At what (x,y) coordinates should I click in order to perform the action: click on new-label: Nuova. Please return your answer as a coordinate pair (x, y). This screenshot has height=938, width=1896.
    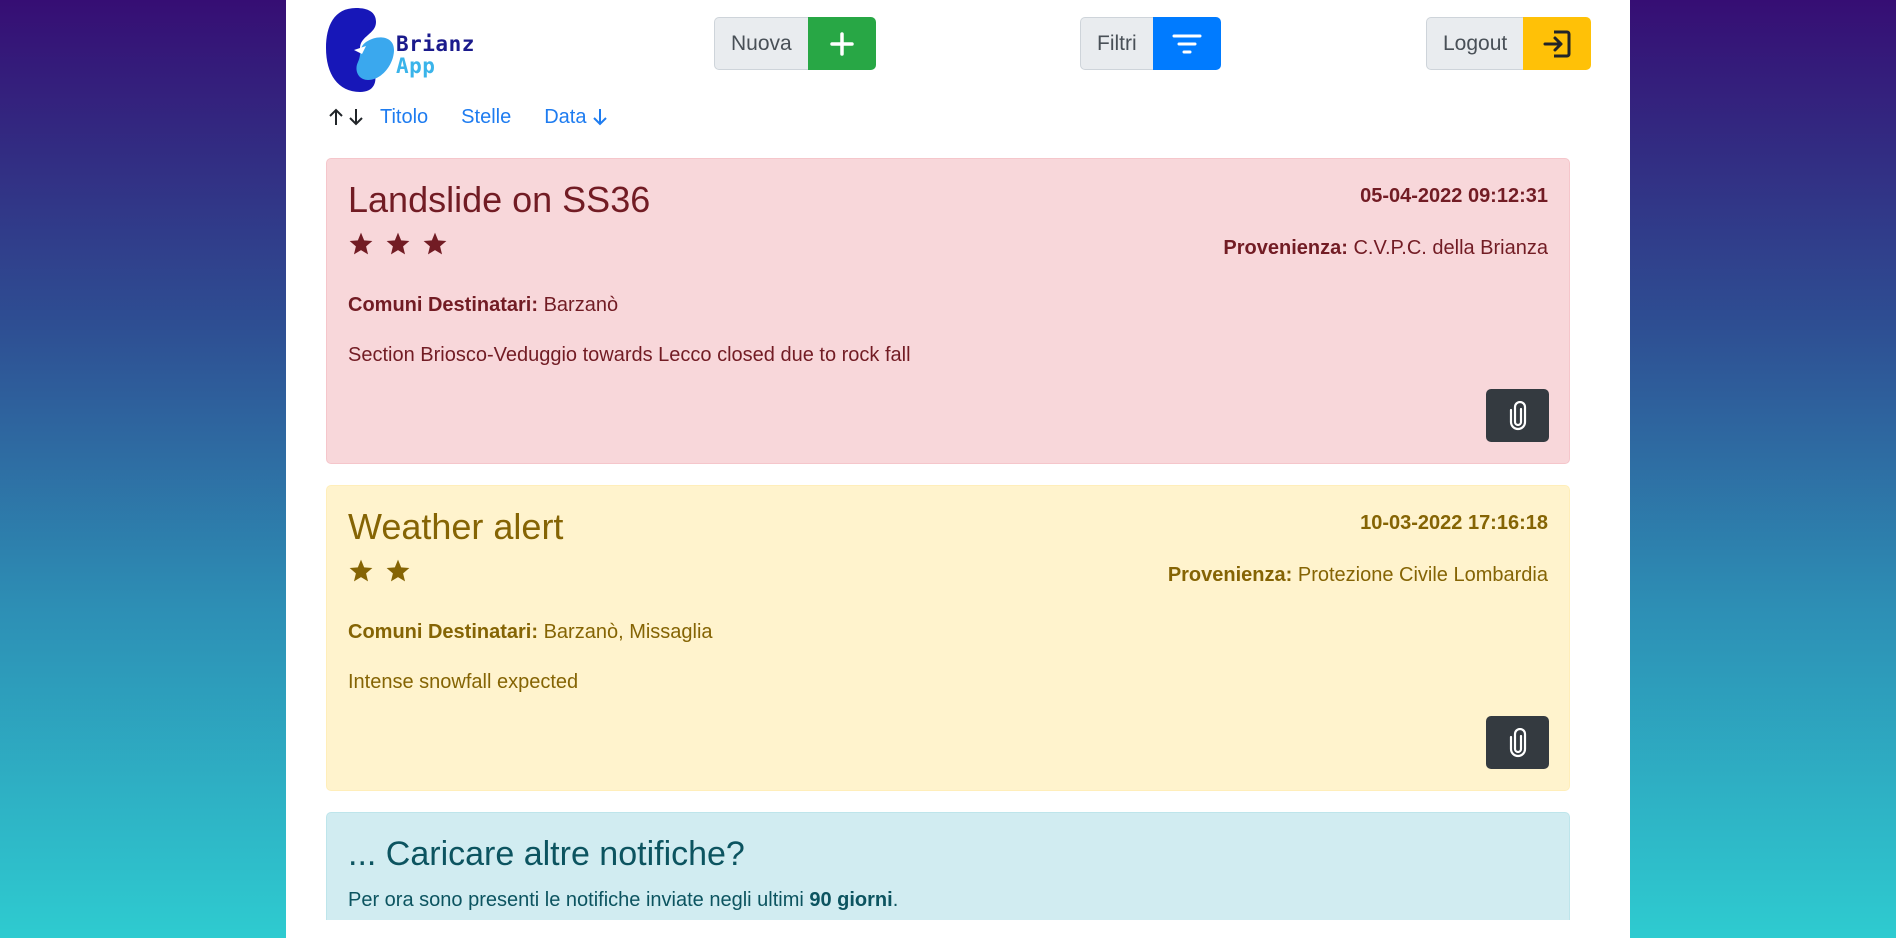
    Looking at the image, I should click on (761, 43).